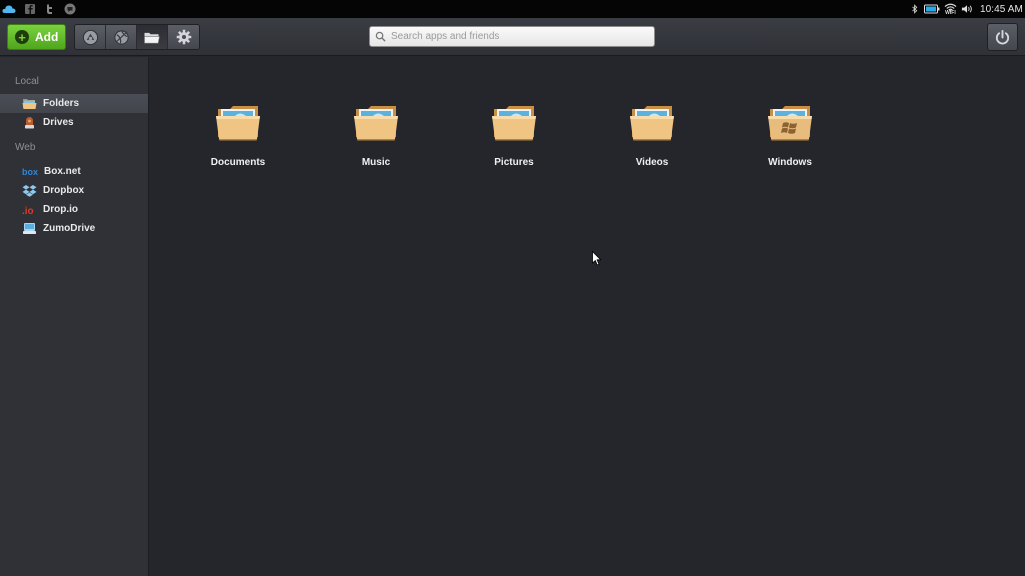  I want to click on settings-view-button, so click(183, 37).